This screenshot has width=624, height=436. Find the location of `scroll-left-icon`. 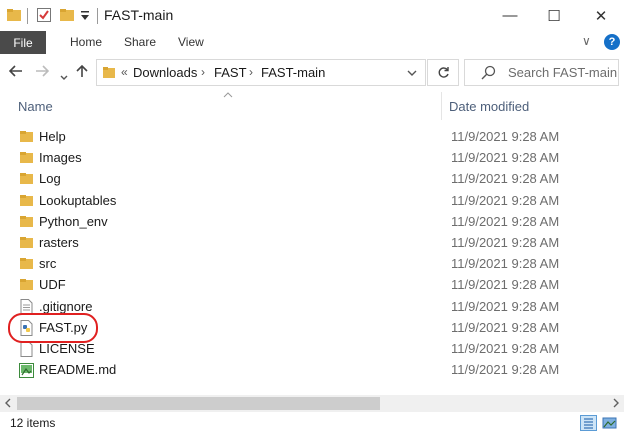

scroll-left-icon is located at coordinates (8, 404).